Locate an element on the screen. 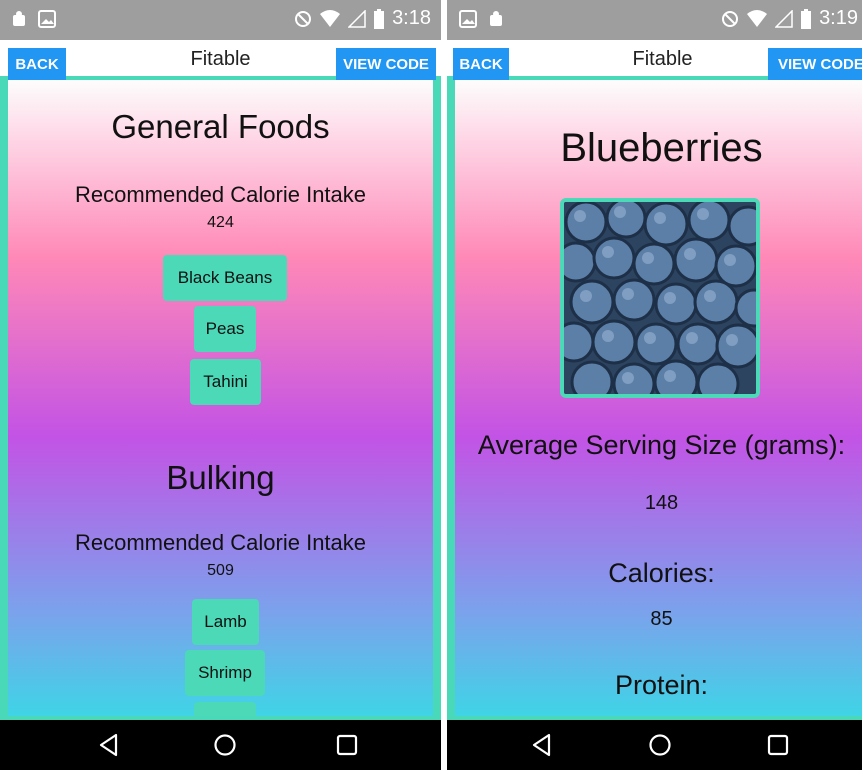 The height and width of the screenshot is (770, 862). food-image is located at coordinates (660, 298).